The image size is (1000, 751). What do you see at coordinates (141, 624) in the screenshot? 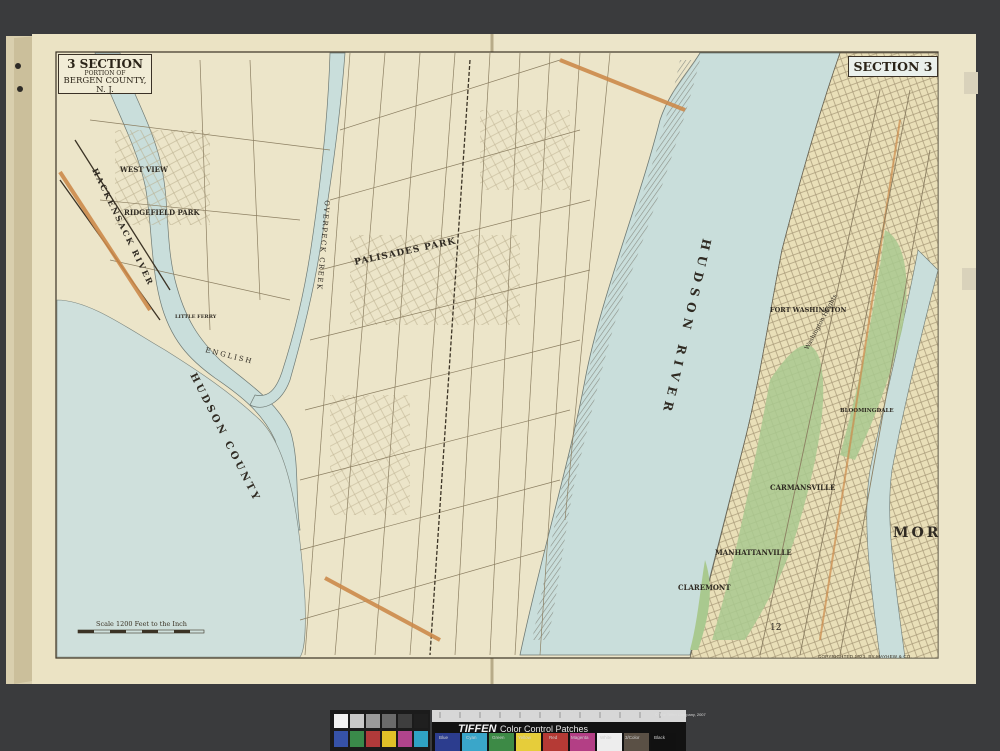
I see `scale-caption: Scale 1200 Feet to the Inch` at bounding box center [141, 624].